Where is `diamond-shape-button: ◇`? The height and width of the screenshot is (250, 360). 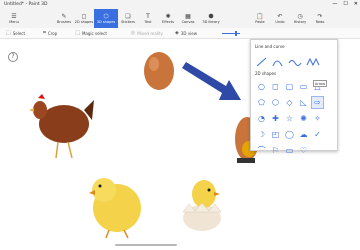 diamond-shape-button: ◇ is located at coordinates (289, 102).